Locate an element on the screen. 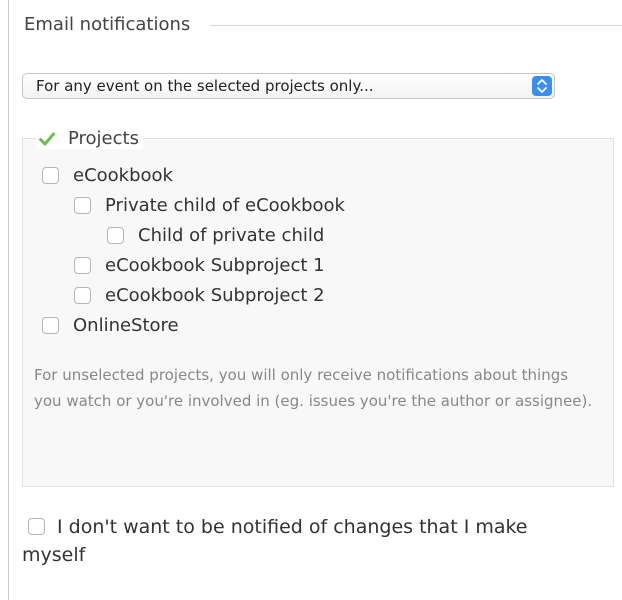 This screenshot has width=622, height=600. project-label: OnlineStore is located at coordinates (126, 325).